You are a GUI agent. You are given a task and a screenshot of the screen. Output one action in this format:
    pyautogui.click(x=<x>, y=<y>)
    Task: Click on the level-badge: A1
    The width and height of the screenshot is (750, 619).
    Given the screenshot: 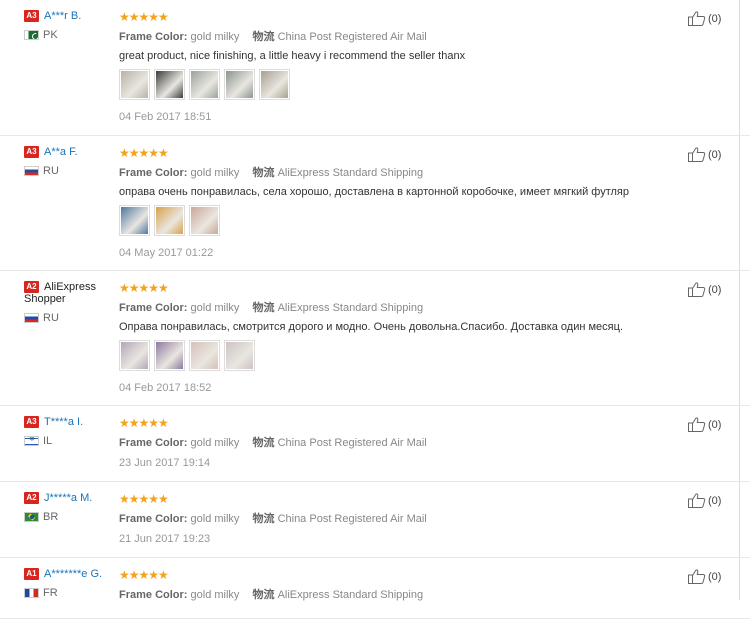 What is the action you would take?
    pyautogui.click(x=31, y=574)
    